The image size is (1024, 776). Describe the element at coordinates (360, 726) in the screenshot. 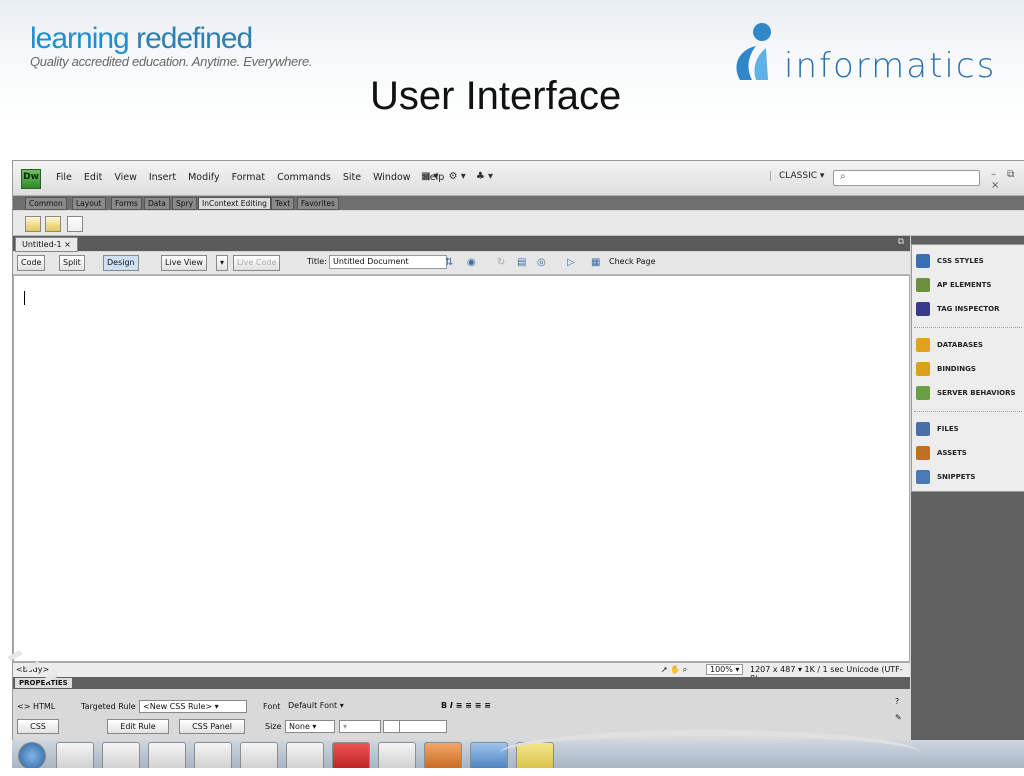

I see `size-unit-select: ▾` at that location.